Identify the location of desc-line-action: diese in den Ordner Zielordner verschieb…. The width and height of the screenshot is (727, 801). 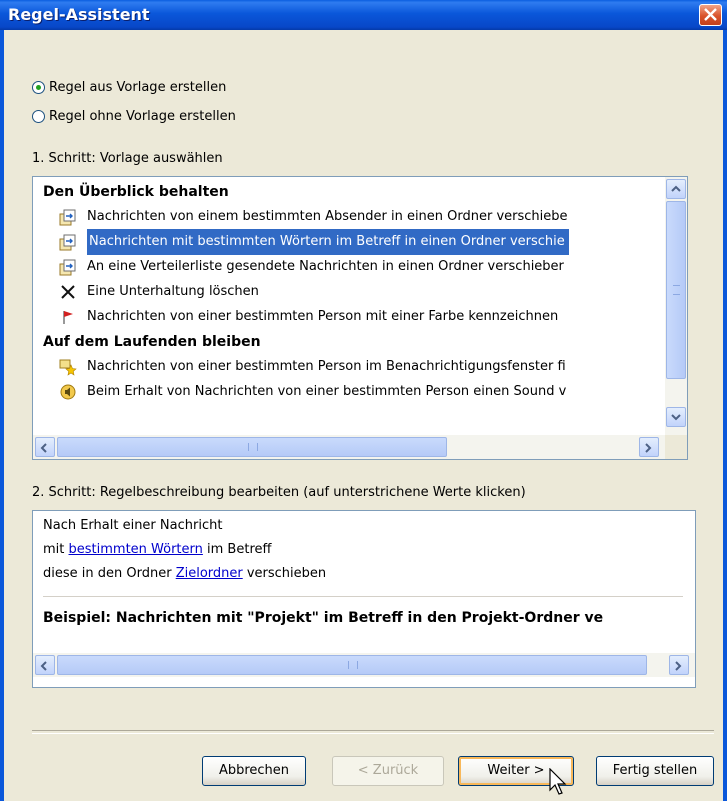
(184, 573).